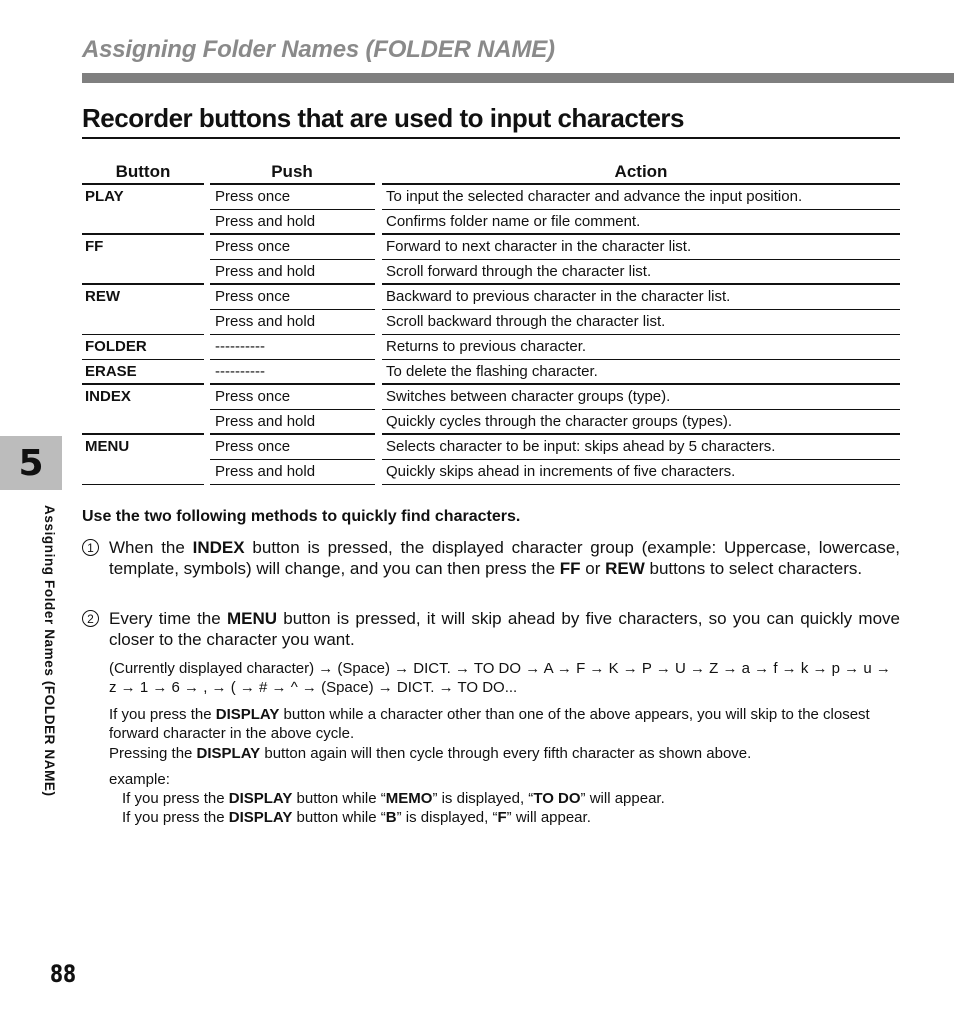 This screenshot has width=954, height=1022. What do you see at coordinates (107, 446) in the screenshot?
I see `cell-button: MENU` at bounding box center [107, 446].